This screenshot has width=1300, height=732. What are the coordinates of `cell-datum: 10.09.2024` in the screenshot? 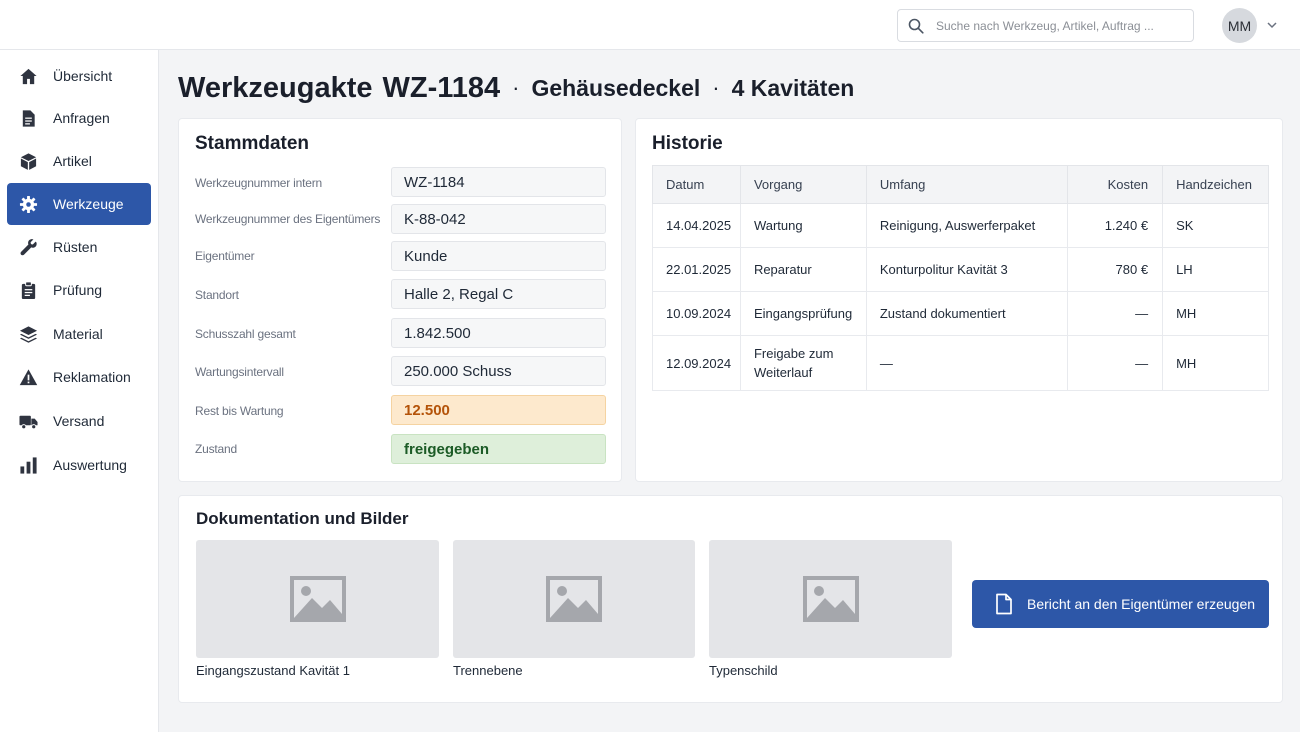 It's located at (696, 313).